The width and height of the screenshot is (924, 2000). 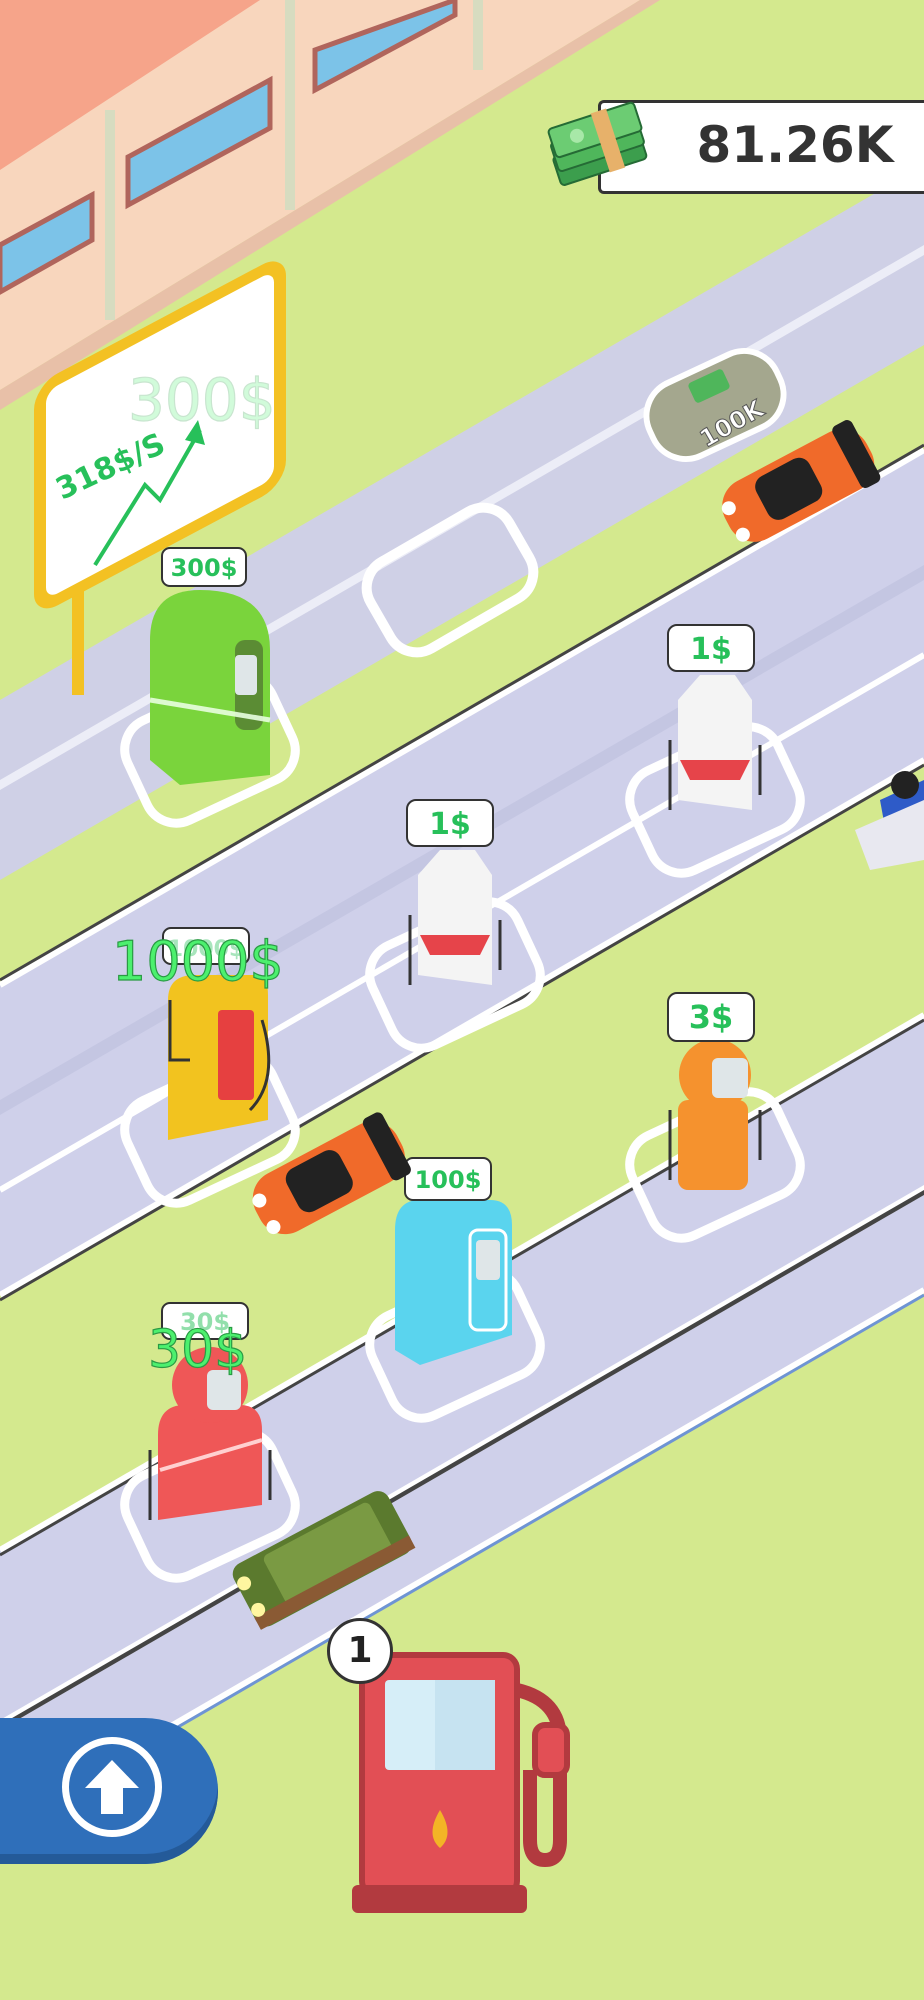 What do you see at coordinates (711, 1017) in the screenshot?
I see `pump-price: 3$` at bounding box center [711, 1017].